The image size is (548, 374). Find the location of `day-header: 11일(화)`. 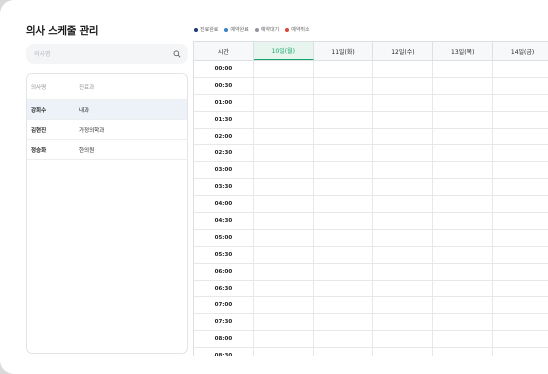

day-header: 11일(화) is located at coordinates (343, 51).